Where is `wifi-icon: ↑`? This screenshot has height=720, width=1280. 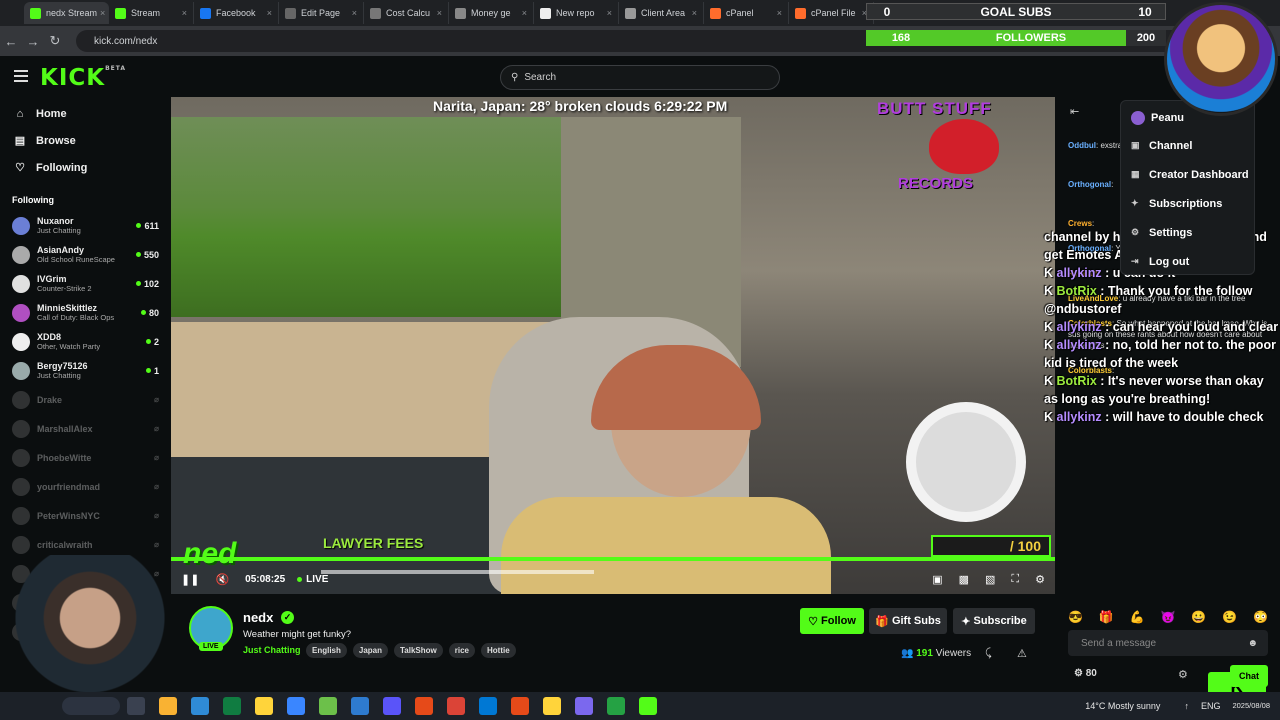 wifi-icon: ↑ is located at coordinates (1186, 706).